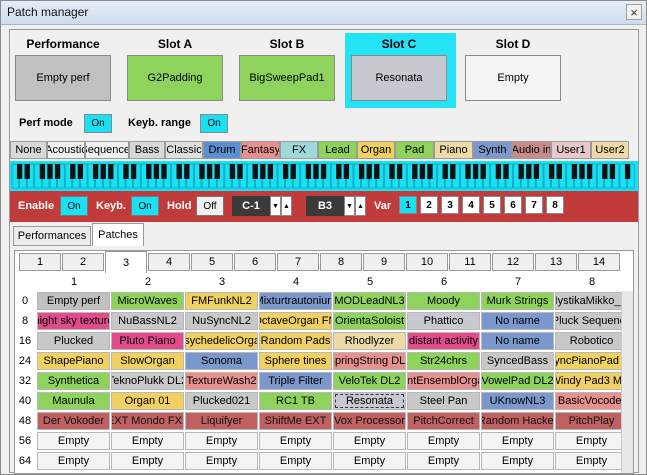 This screenshot has width=647, height=475. What do you see at coordinates (517, 401) in the screenshot?
I see `patch-cell: UKnowNL3` at bounding box center [517, 401].